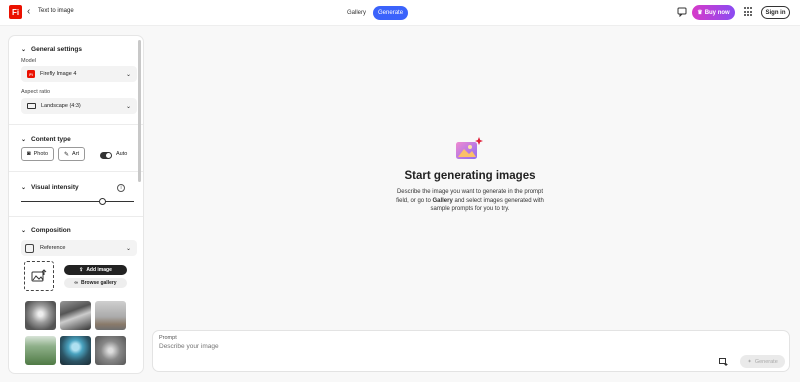  Describe the element at coordinates (55, 187) in the screenshot. I see `visual-intensity-title: Visual intensity` at that location.